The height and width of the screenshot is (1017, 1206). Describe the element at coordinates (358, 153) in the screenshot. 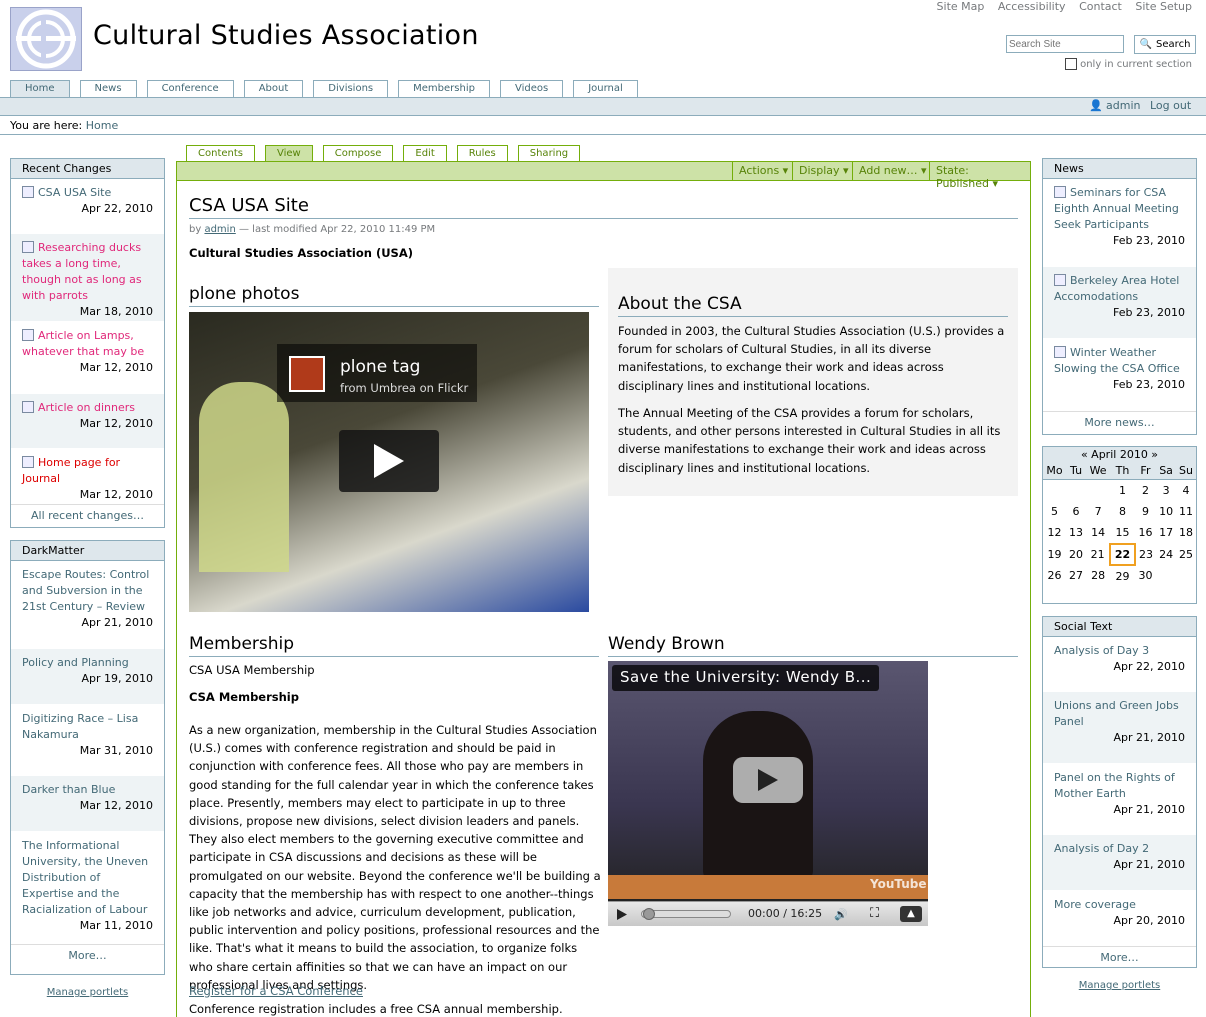

I see `tab-compose: Compose` at that location.